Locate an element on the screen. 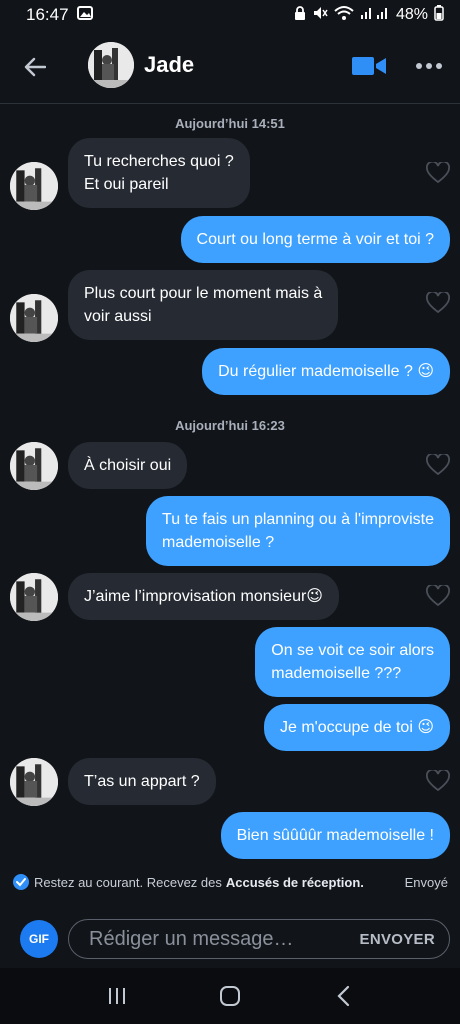 The image size is (460, 1024). chat-header: Jade is located at coordinates (230, 67).